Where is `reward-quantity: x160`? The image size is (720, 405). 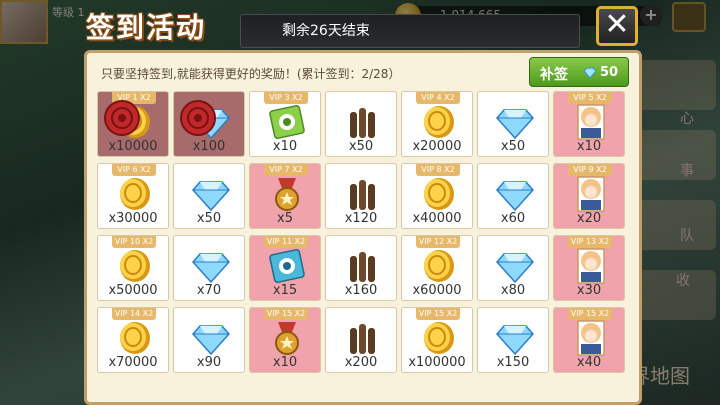
reward-quantity: x160 is located at coordinates (361, 290).